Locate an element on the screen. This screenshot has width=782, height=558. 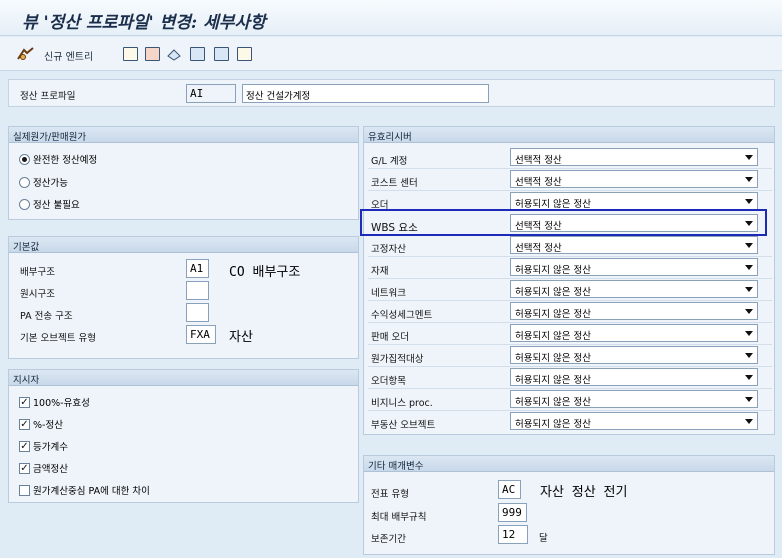
allocation-structure-field: A1 is located at coordinates (197, 268).